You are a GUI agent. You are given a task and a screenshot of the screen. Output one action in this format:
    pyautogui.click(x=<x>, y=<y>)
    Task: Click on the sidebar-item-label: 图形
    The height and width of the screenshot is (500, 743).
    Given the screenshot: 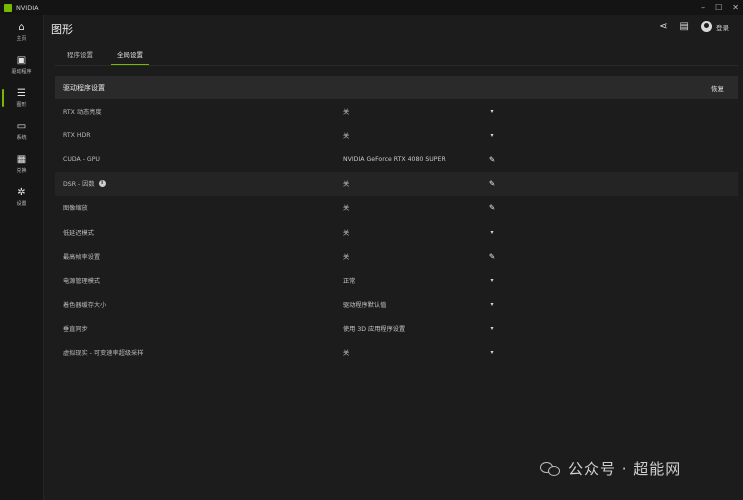 What is the action you would take?
    pyautogui.click(x=21, y=104)
    